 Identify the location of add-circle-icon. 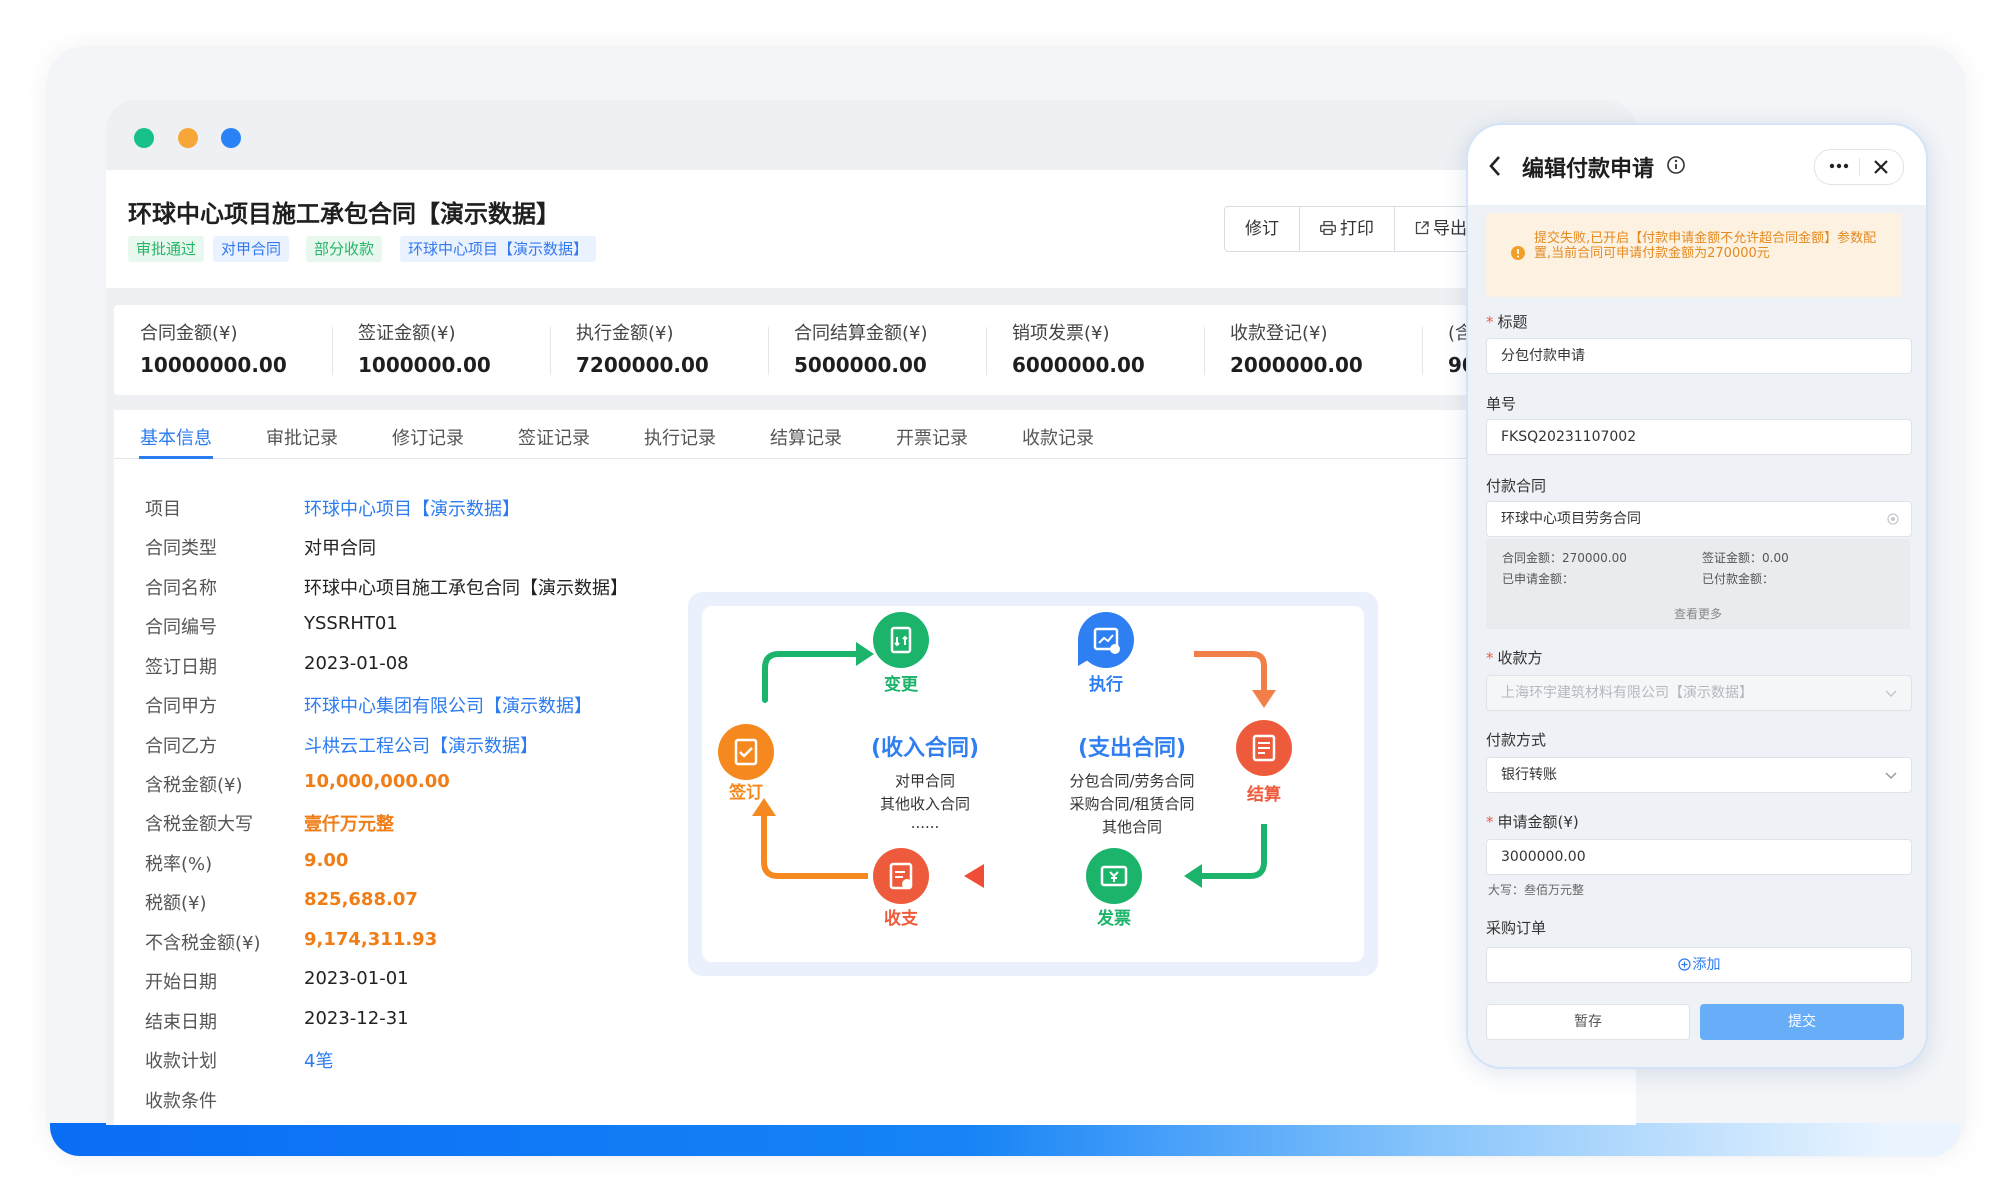
(1684, 964).